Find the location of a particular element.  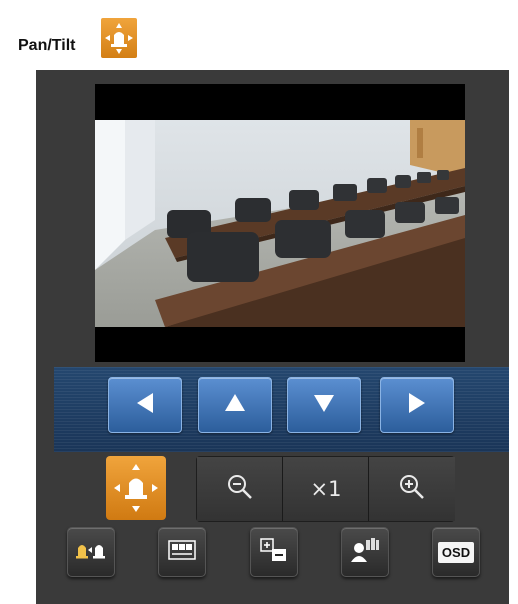

tilt-up-button is located at coordinates (235, 405).